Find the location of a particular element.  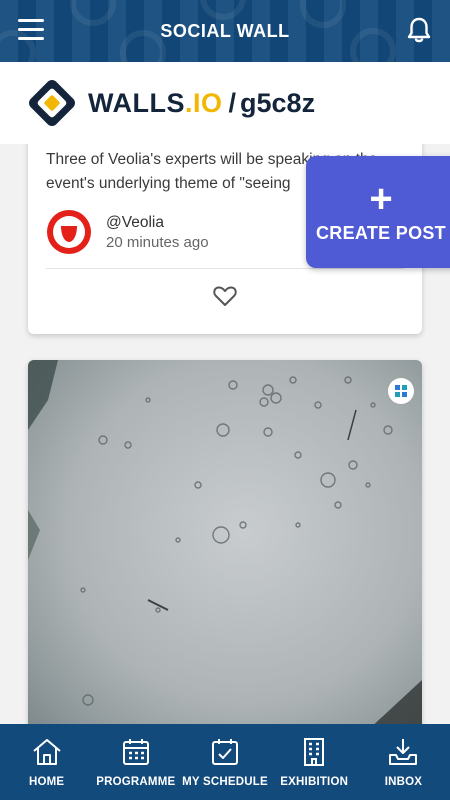

nav-inbox: INBOX is located at coordinates (403, 762).